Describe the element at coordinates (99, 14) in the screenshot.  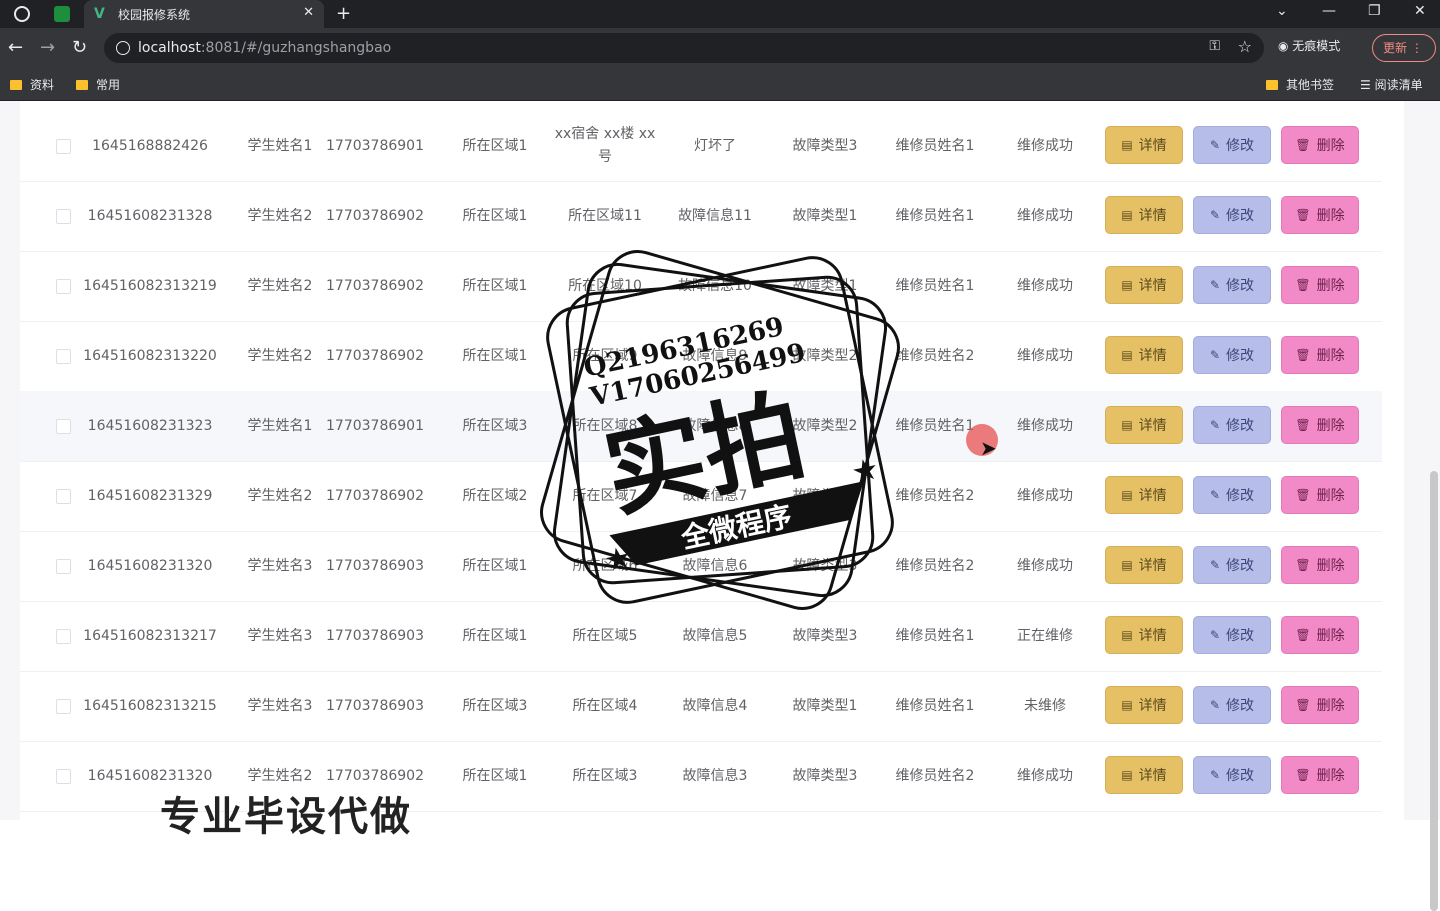
I see `vue-icon: V` at that location.